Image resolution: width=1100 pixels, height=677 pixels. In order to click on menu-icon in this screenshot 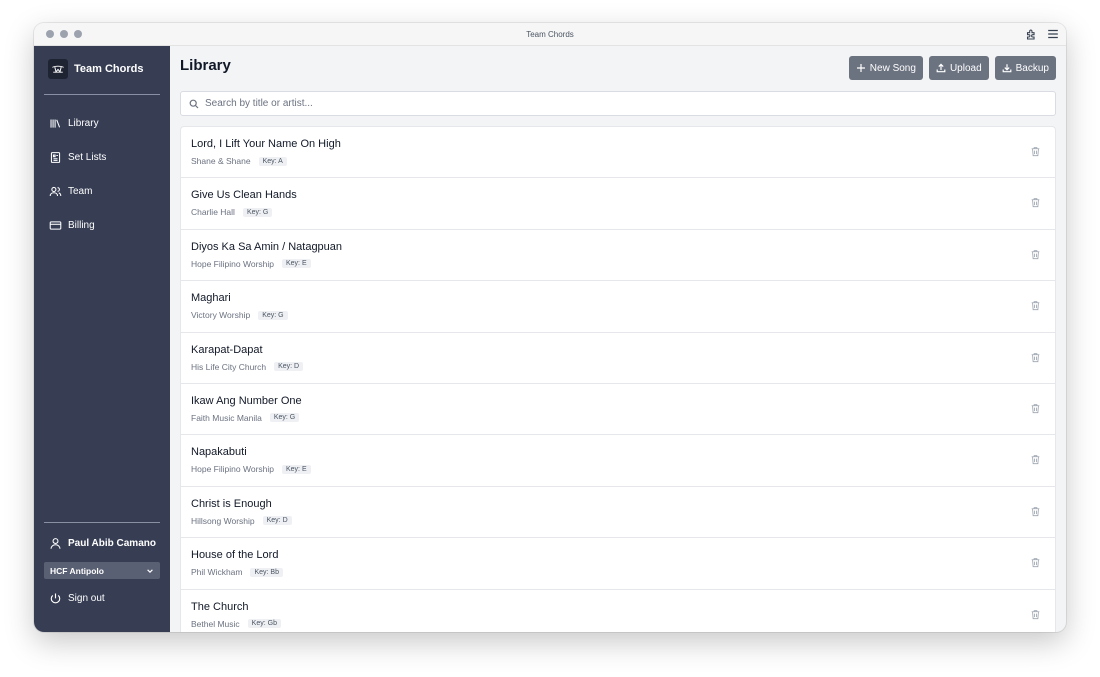, I will do `click(1053, 34)`.